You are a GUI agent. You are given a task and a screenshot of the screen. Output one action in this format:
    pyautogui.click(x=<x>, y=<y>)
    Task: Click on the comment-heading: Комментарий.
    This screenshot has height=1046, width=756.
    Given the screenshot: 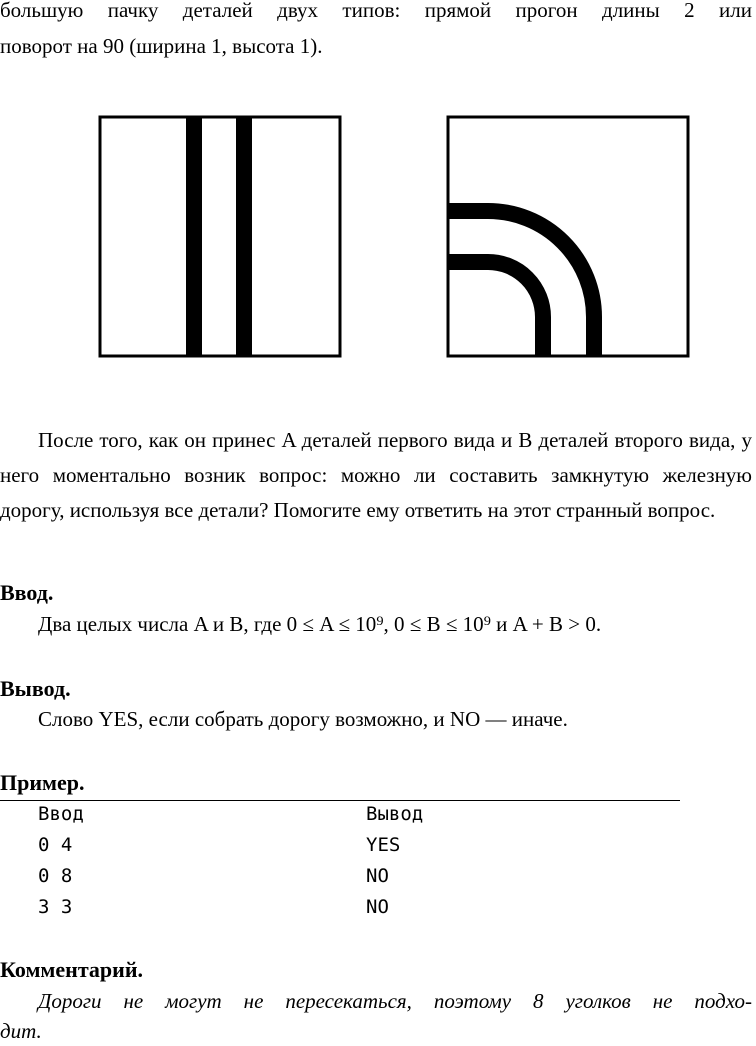 What is the action you would take?
    pyautogui.click(x=72, y=969)
    